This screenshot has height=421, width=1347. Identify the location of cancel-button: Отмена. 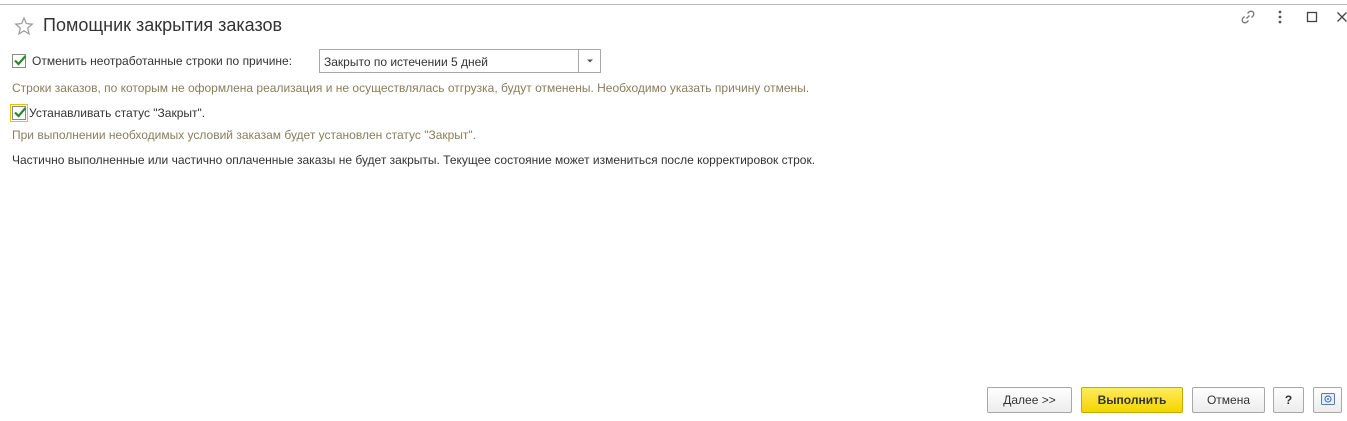
(1228, 400).